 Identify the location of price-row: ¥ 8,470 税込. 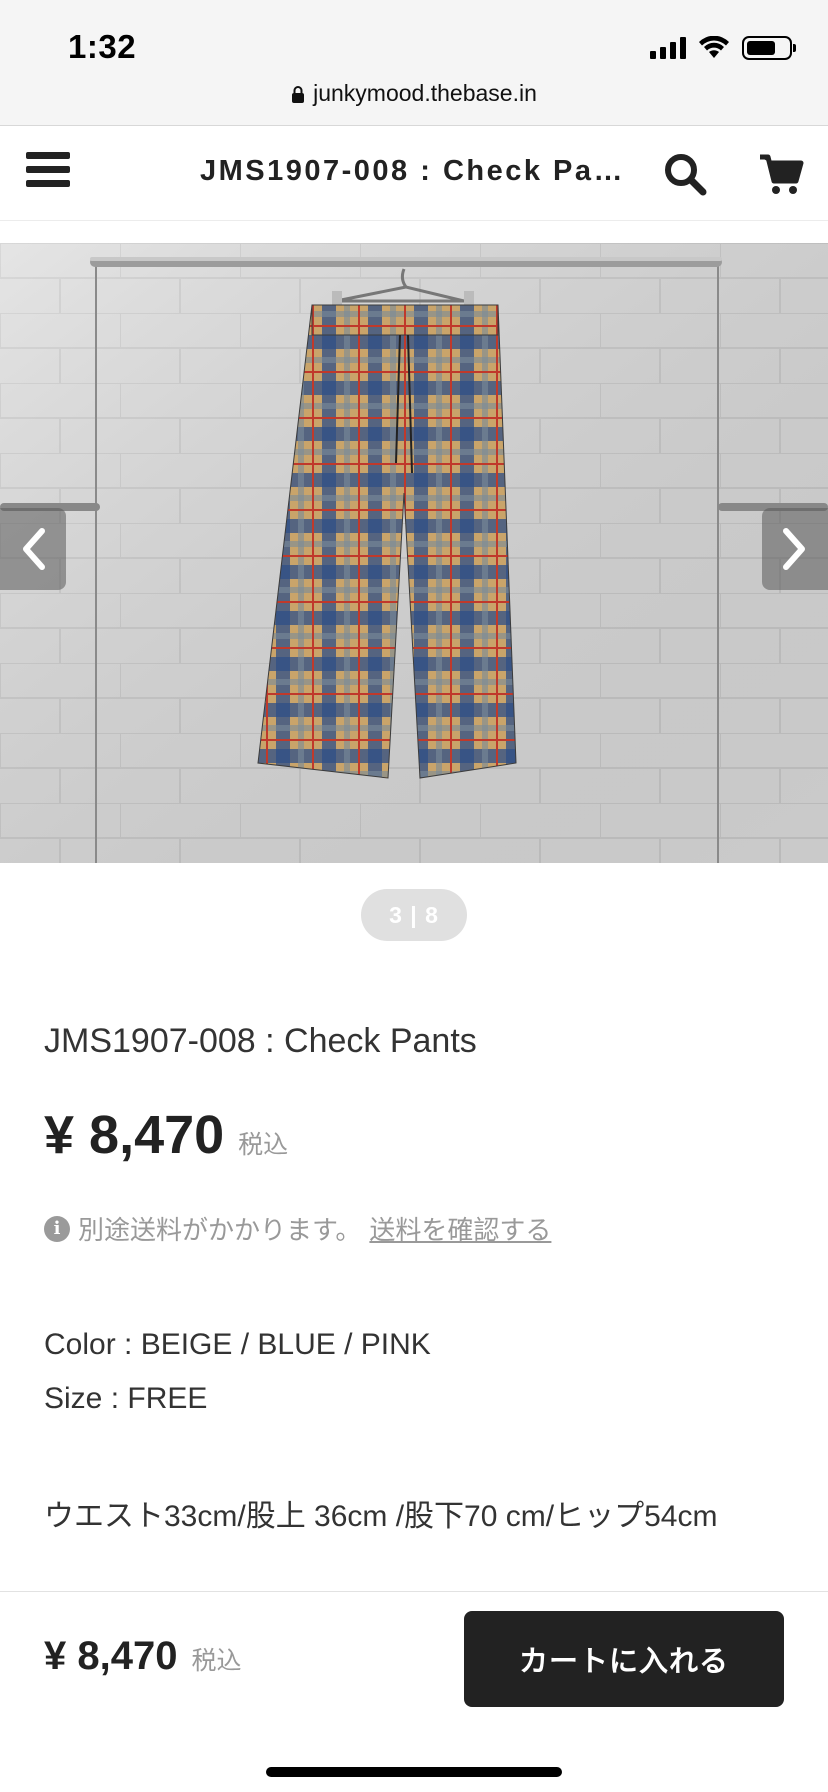
(166, 1135).